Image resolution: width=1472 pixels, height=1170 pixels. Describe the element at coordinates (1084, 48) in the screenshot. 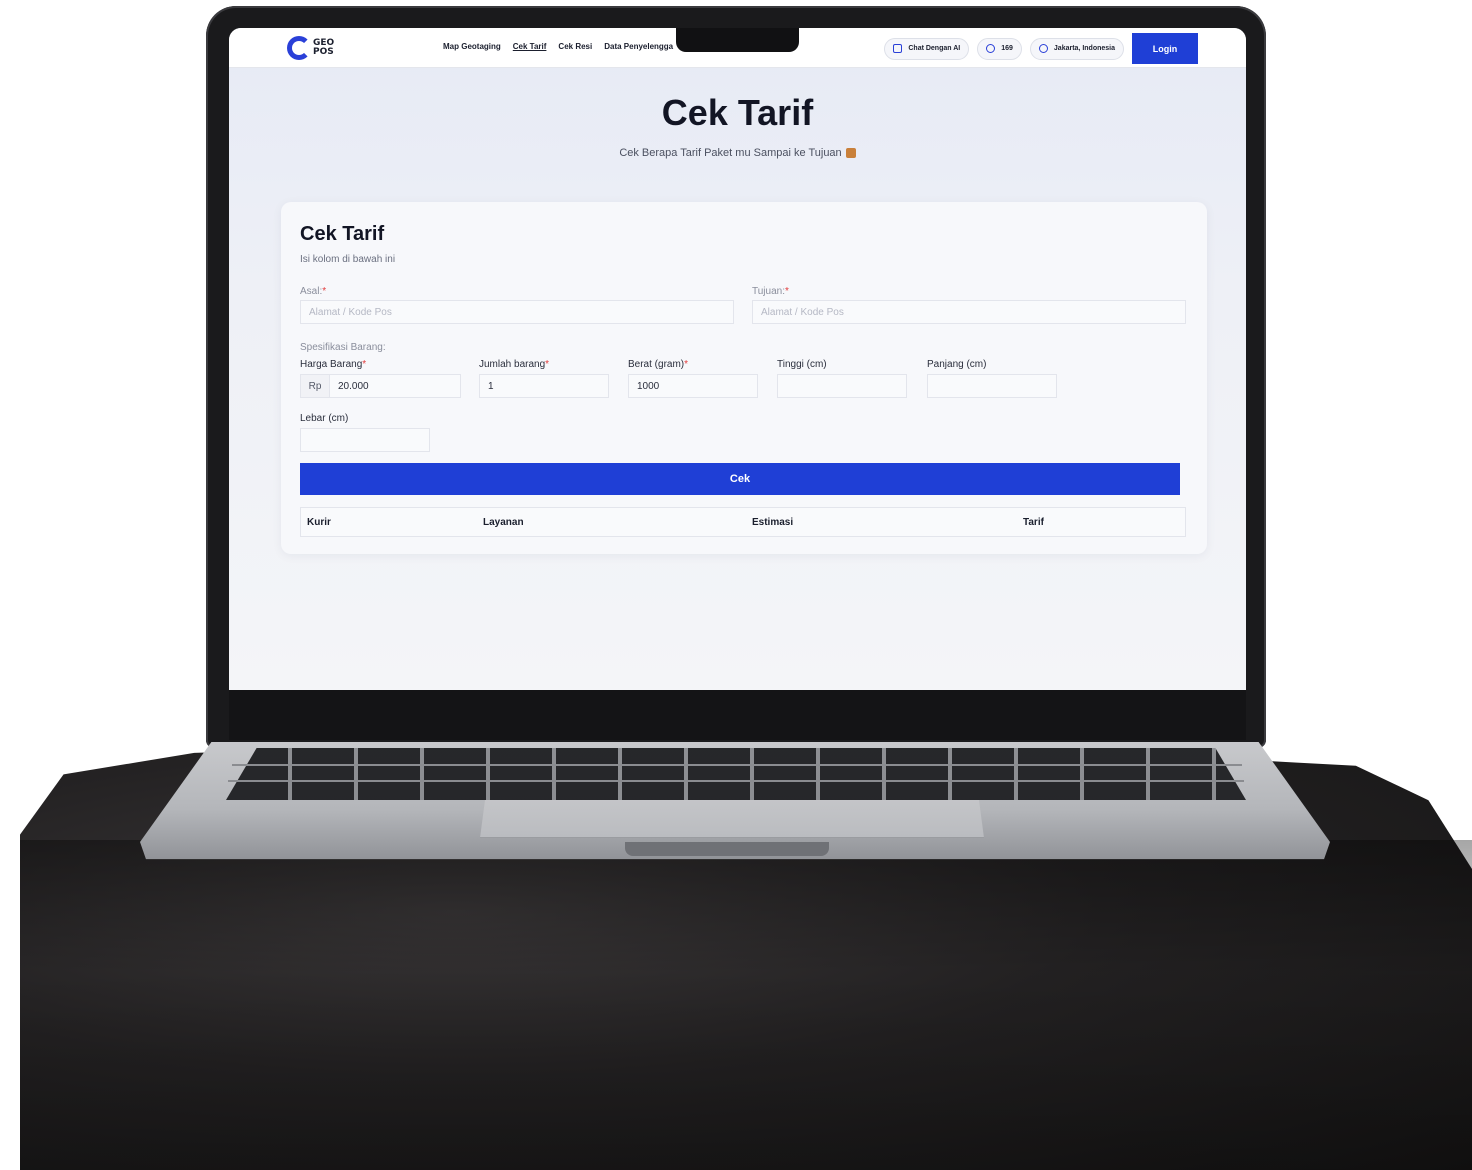

I see `location-label: Jakarta, Indonesia` at that location.